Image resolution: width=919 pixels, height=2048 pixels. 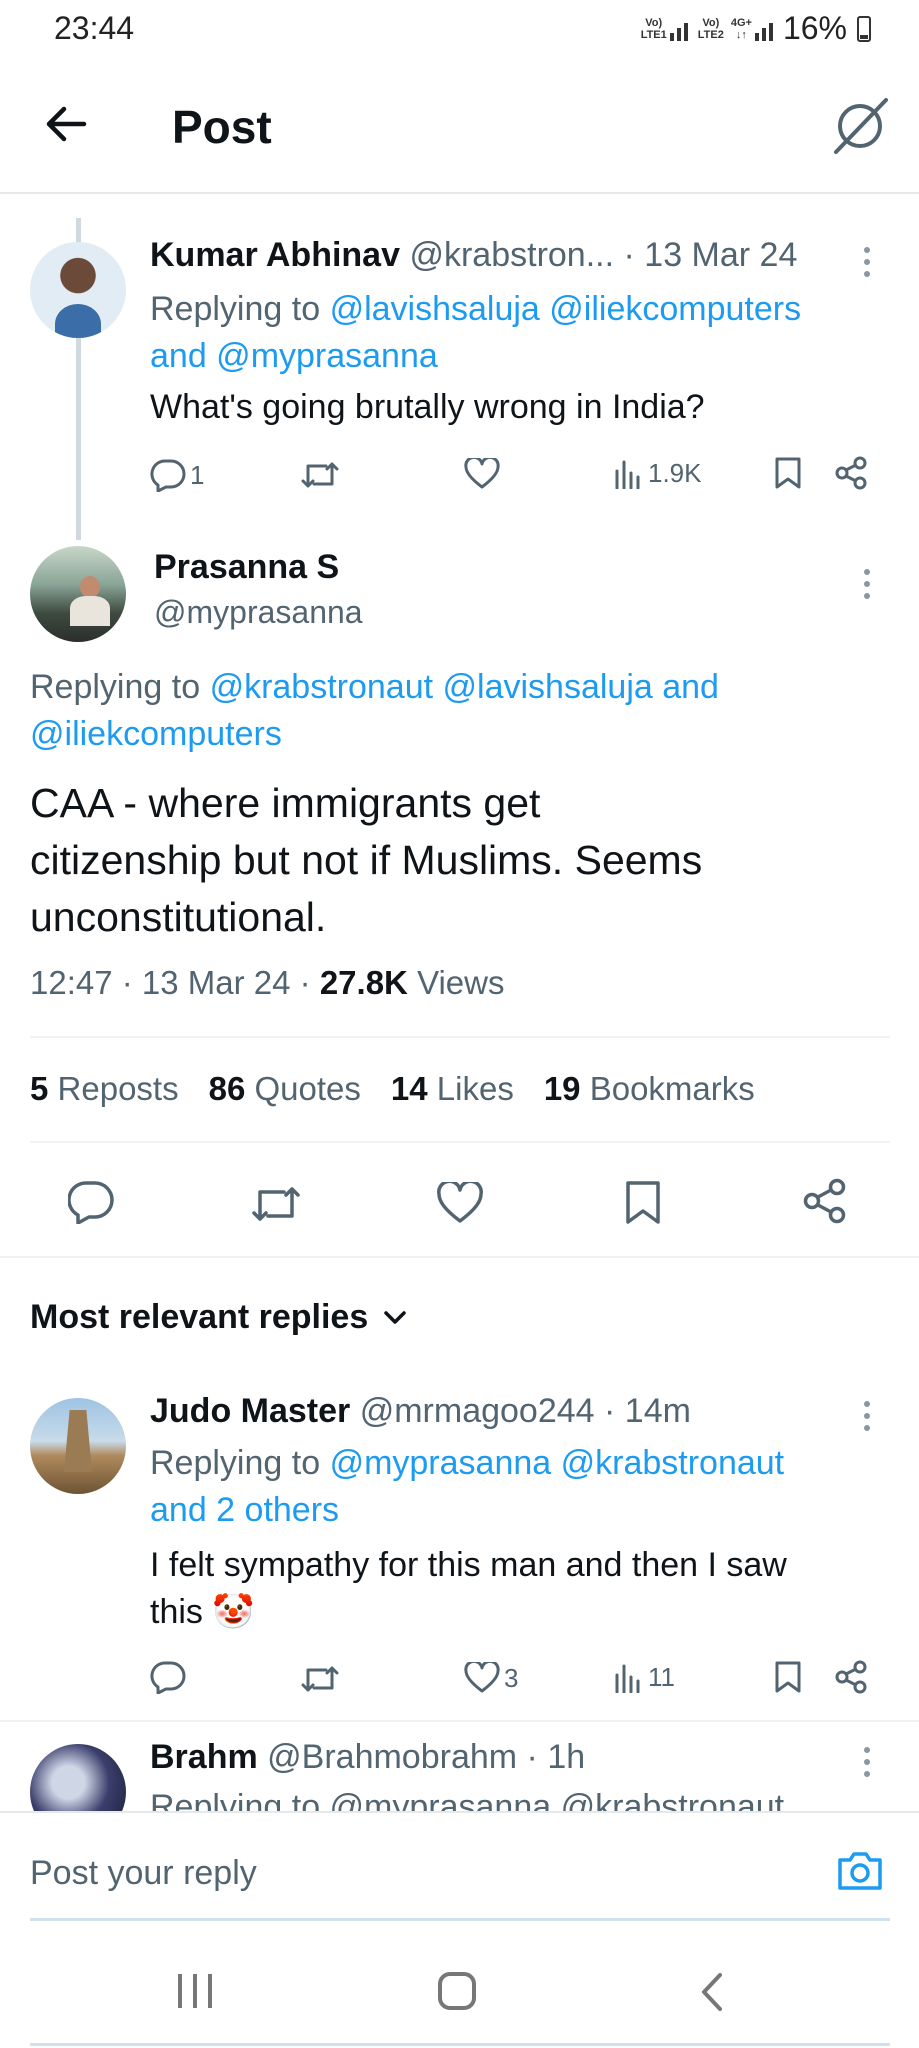 What do you see at coordinates (459, 193) in the screenshot?
I see `header-divider` at bounding box center [459, 193].